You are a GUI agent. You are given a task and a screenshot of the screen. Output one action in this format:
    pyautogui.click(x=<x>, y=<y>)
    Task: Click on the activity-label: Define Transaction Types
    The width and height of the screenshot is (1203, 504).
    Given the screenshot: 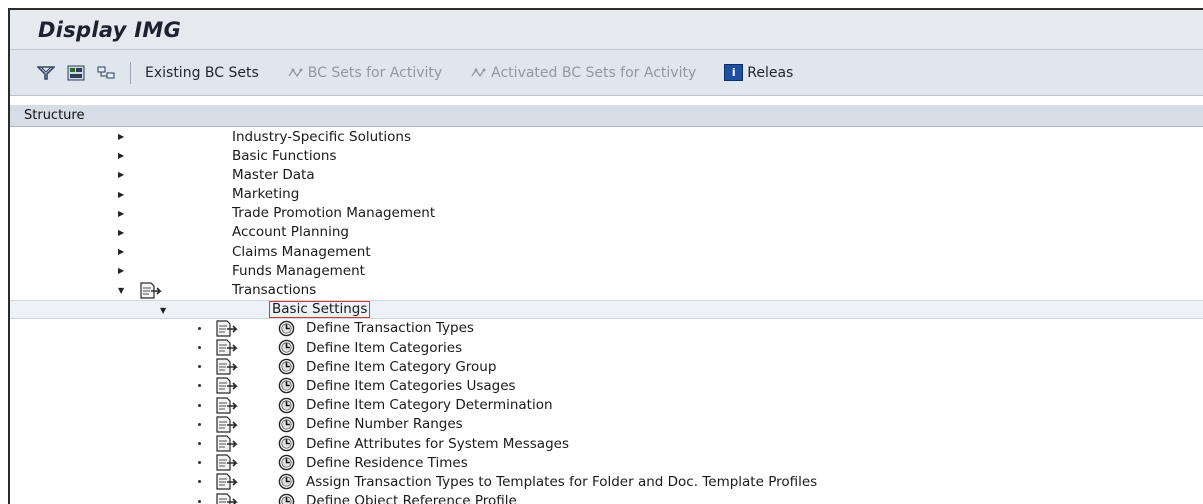 What is the action you would take?
    pyautogui.click(x=390, y=328)
    